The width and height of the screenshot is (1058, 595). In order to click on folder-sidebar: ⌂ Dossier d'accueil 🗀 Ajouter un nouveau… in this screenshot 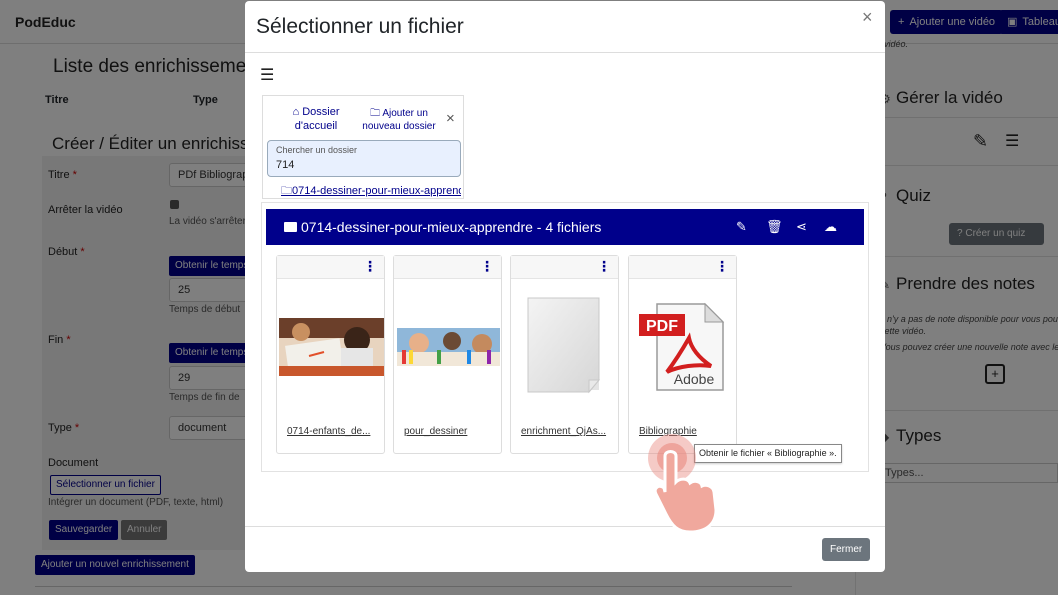, I will do `click(363, 147)`.